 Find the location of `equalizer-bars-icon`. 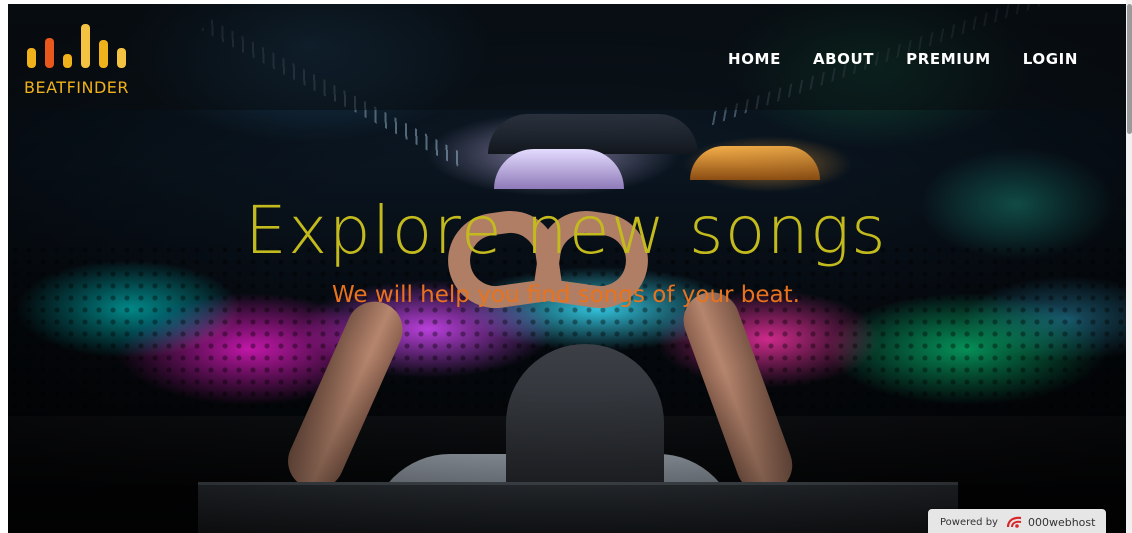

equalizer-bars-icon is located at coordinates (82, 46).